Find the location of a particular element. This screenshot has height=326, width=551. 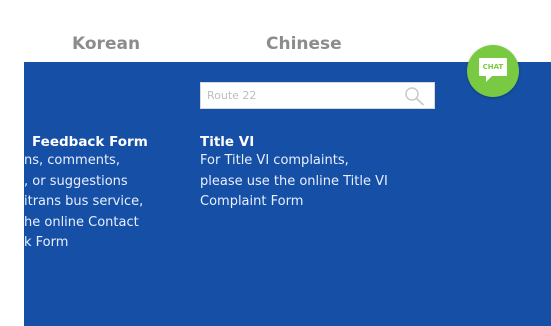

chat-button: CHAT is located at coordinates (493, 71).